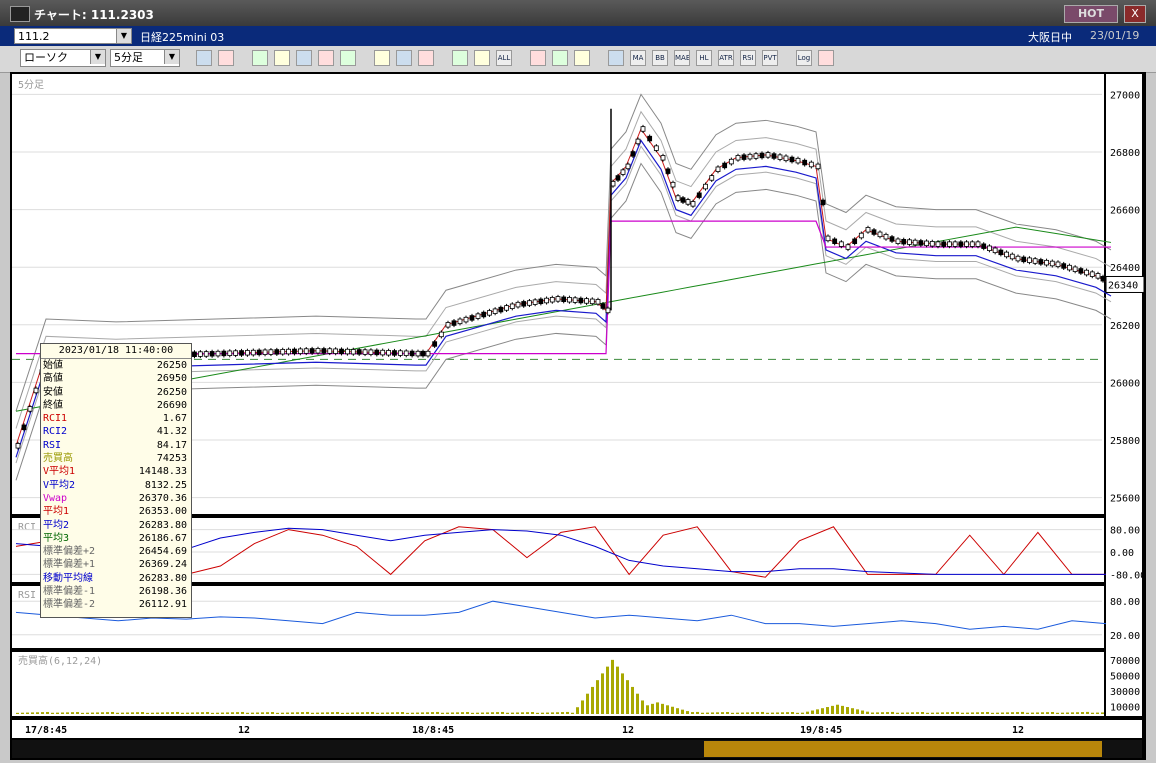 The height and width of the screenshot is (763, 1156). I want to click on toolbar-mae-button: MAE, so click(682, 58).